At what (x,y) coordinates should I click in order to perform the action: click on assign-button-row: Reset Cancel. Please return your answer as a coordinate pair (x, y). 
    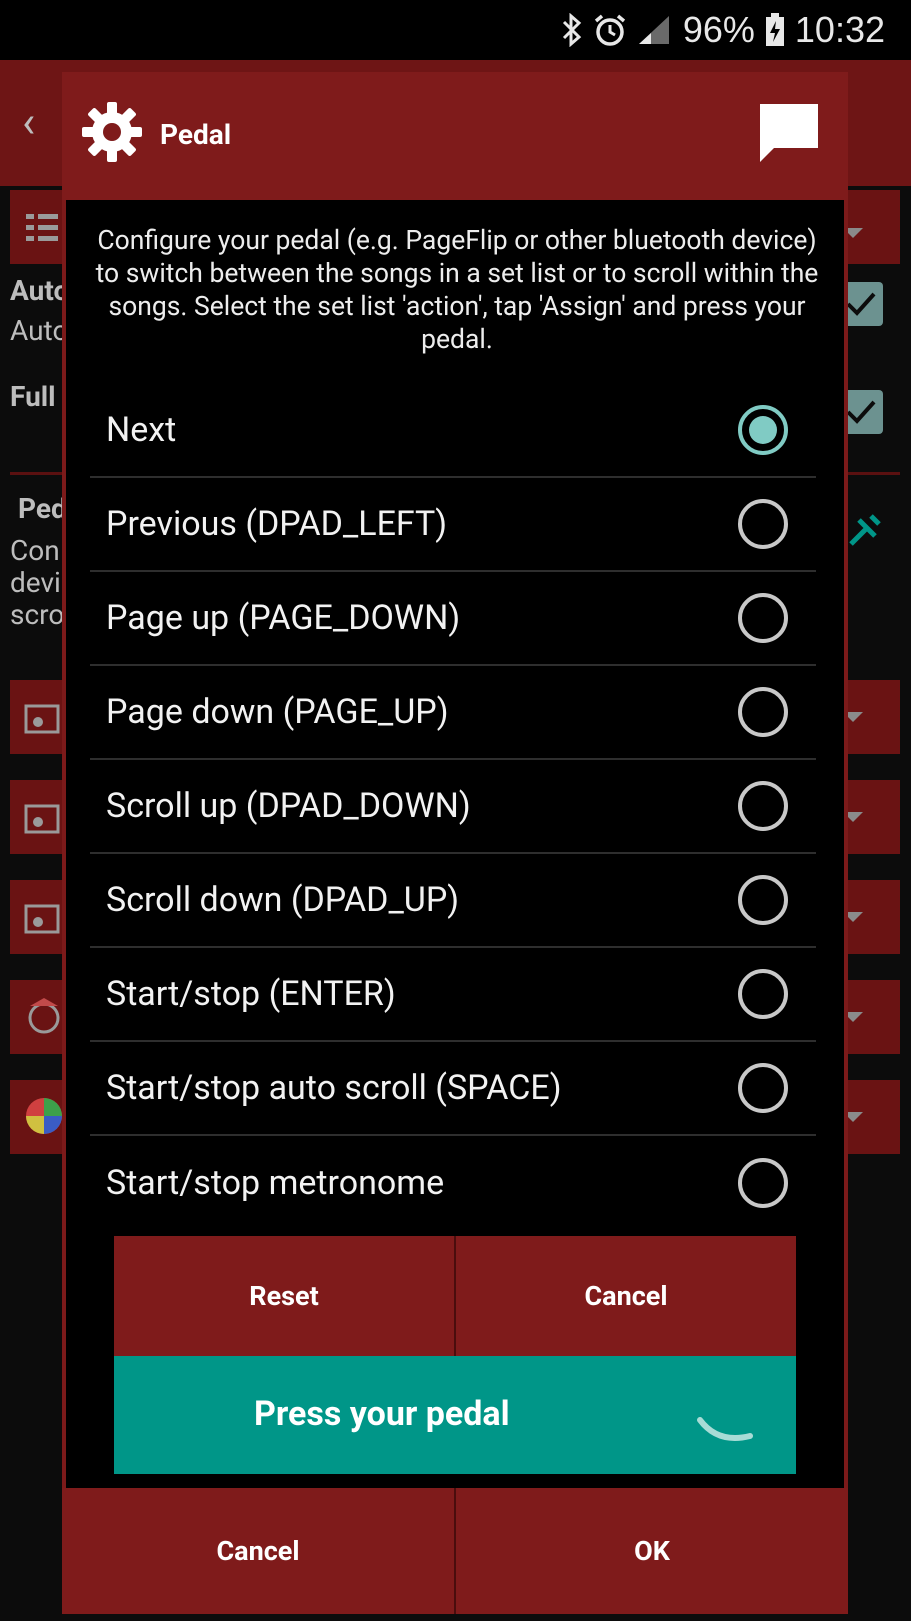
    Looking at the image, I should click on (455, 1296).